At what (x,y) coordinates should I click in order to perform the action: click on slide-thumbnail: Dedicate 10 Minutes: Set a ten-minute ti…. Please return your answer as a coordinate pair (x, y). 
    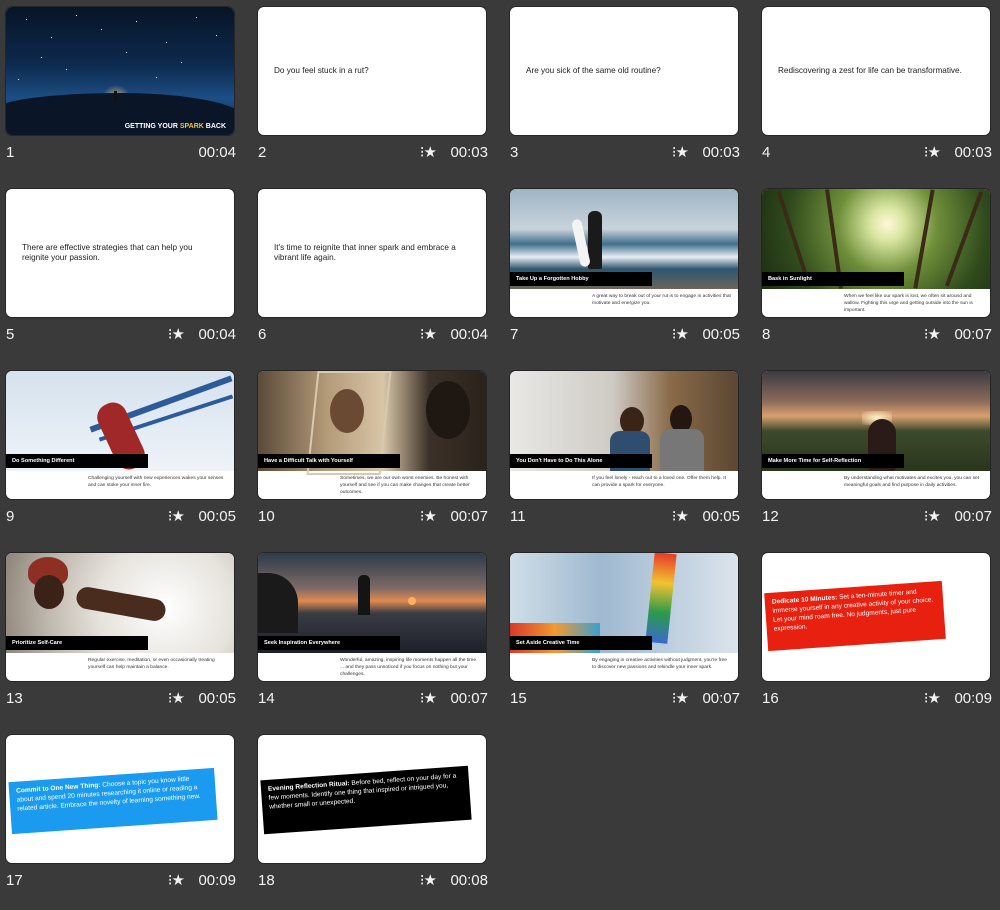
    Looking at the image, I should click on (876, 617).